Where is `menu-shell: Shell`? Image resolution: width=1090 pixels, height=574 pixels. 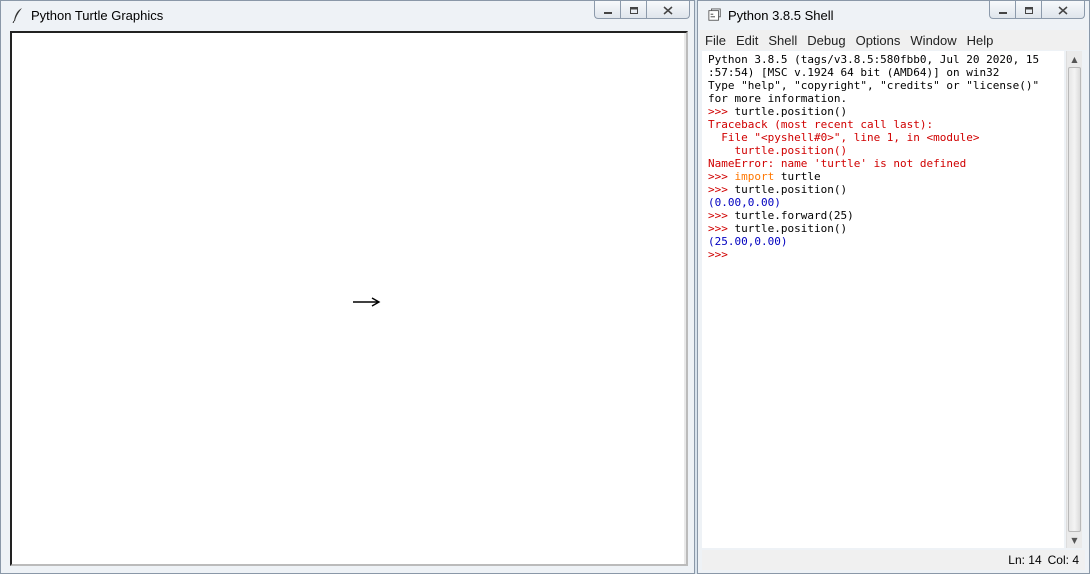
menu-shell: Shell is located at coordinates (782, 40).